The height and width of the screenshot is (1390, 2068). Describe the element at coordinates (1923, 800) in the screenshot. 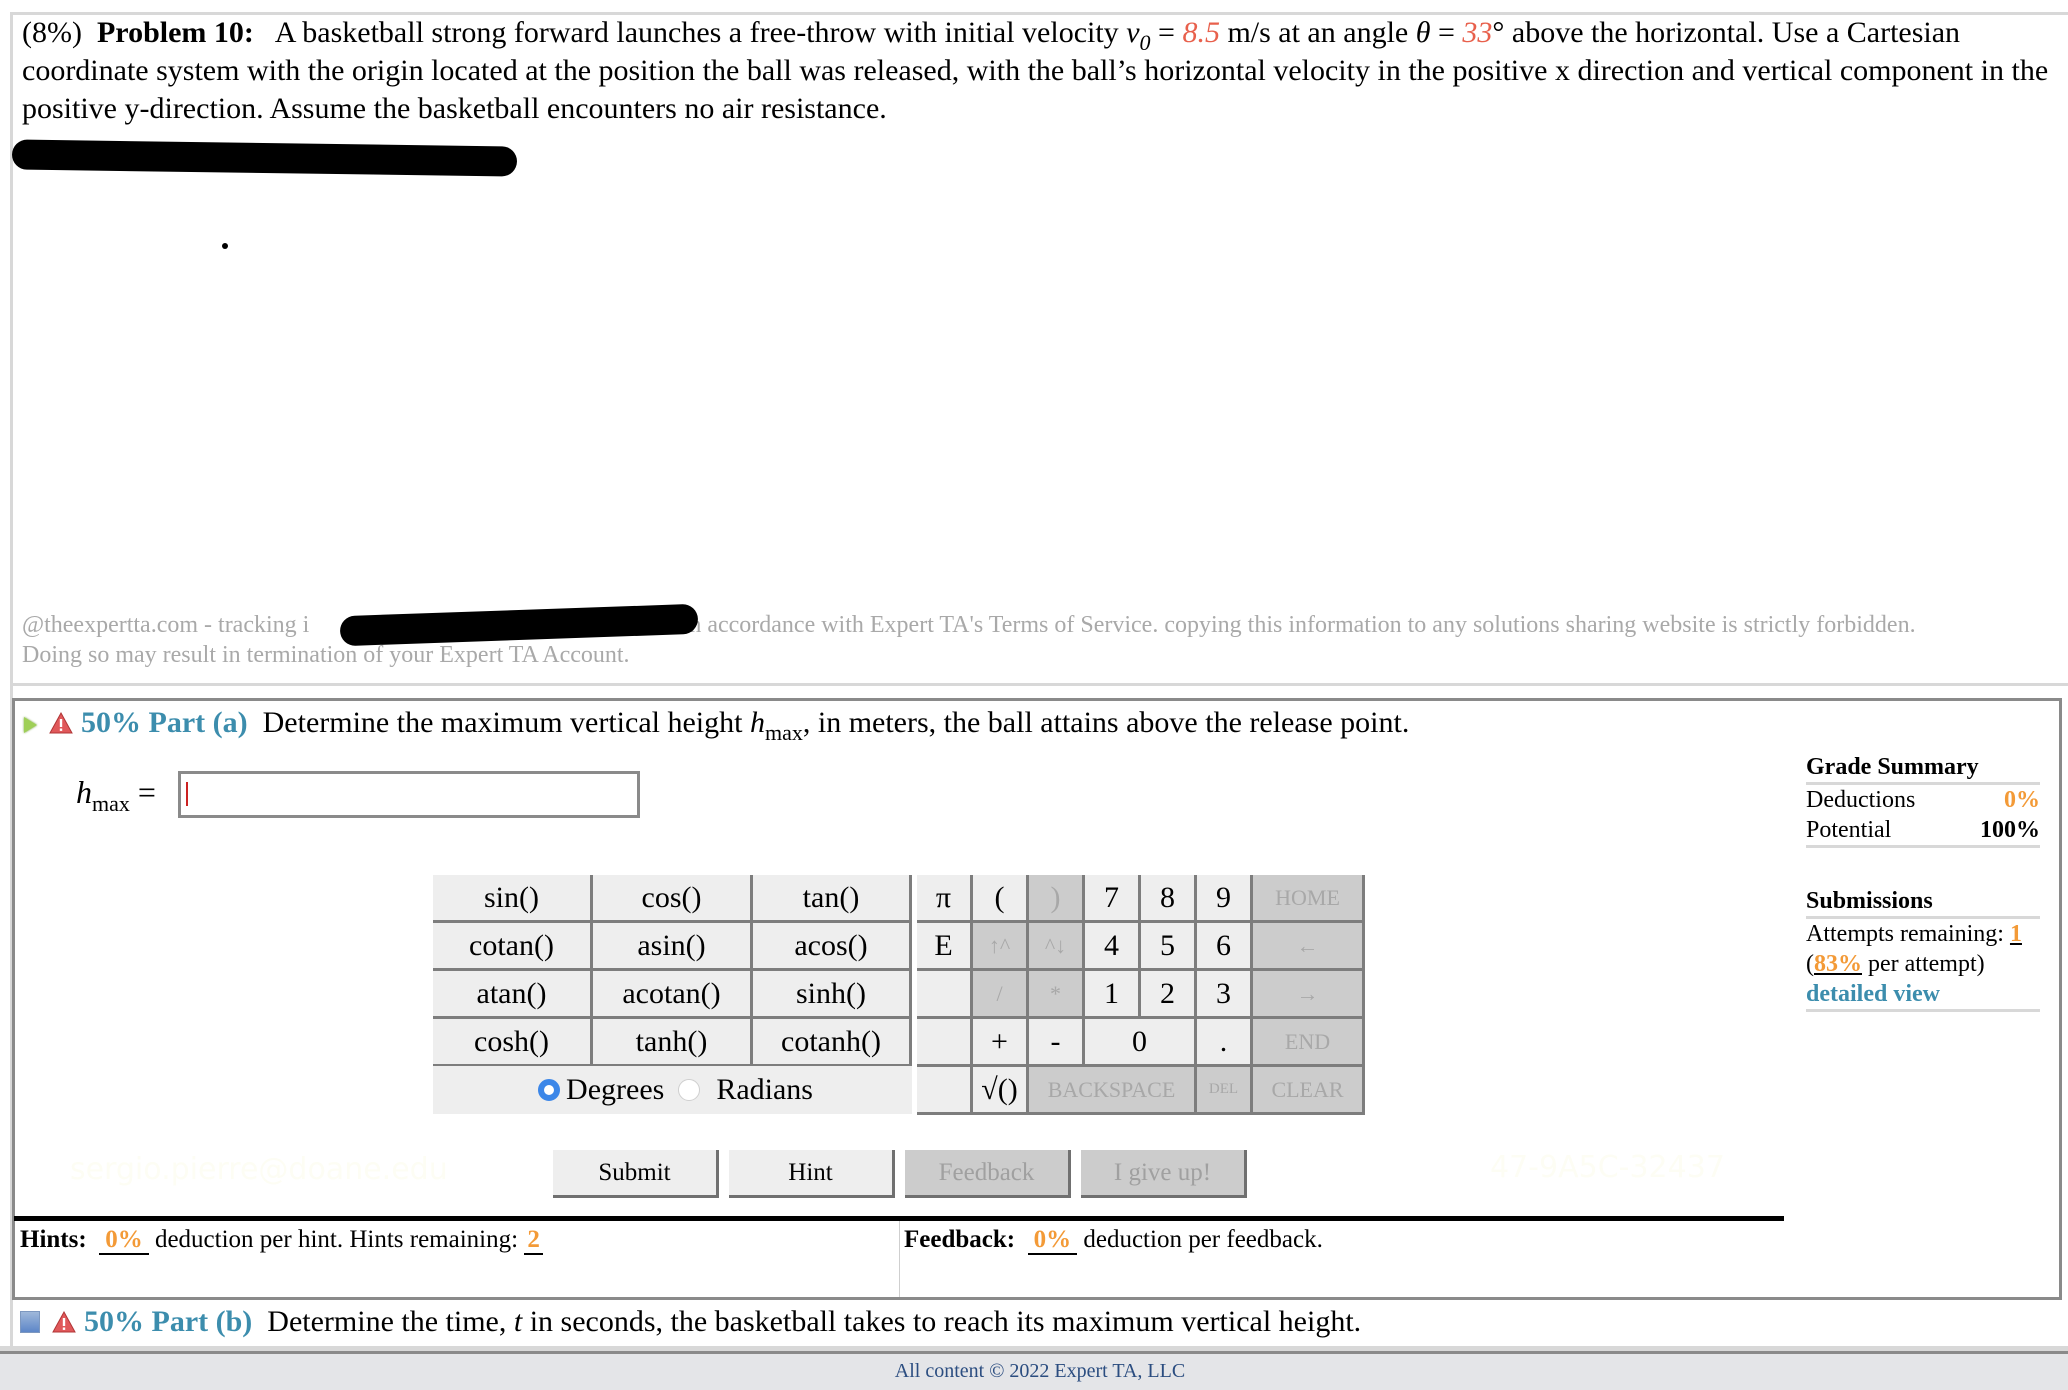

I see `deductions-row: Deductions 0%` at that location.